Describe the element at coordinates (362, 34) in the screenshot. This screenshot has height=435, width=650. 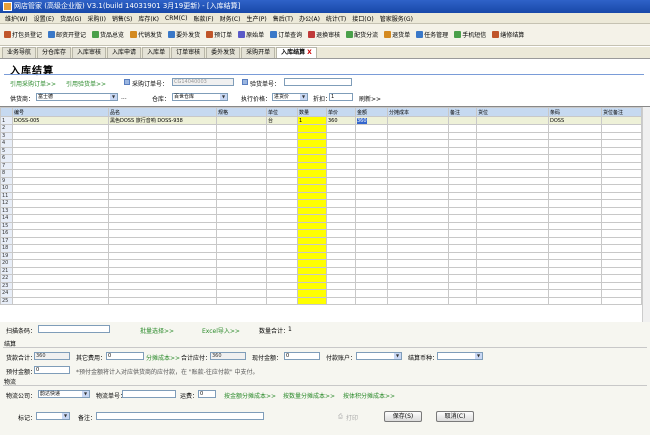
I see `toolbar-button: 配货分流` at that location.